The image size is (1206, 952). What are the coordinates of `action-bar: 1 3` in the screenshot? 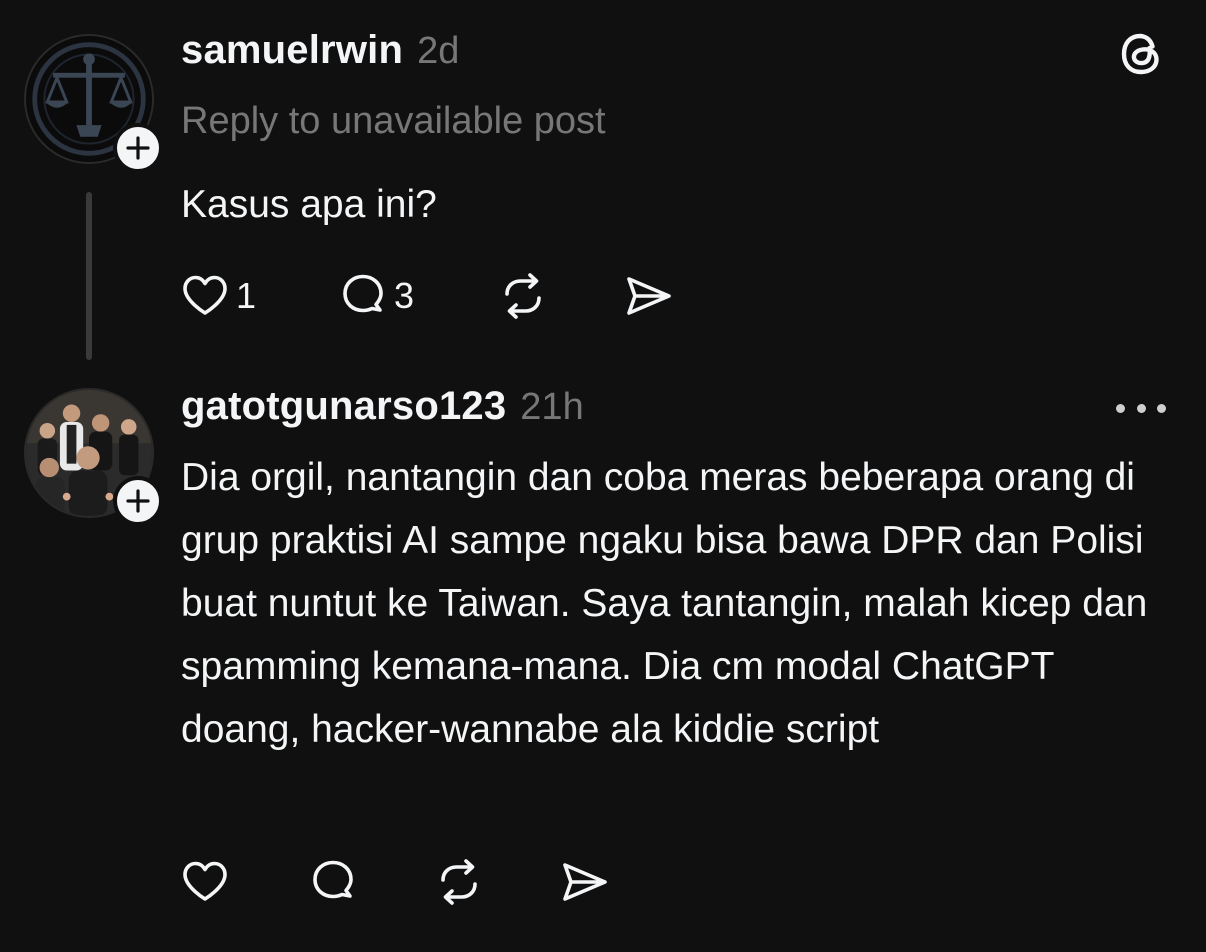 It's located at (458, 296).